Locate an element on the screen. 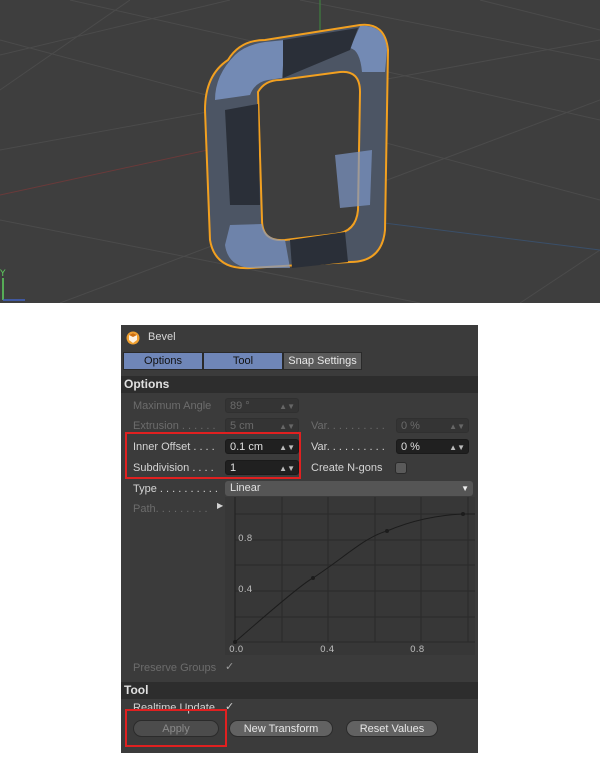  new-transform-button: New Transform is located at coordinates (281, 728).